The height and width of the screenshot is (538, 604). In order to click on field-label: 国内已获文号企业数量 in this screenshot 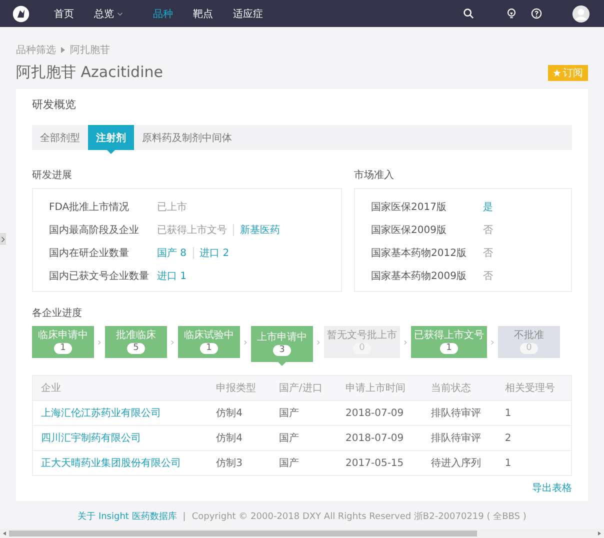, I will do `click(99, 276)`.